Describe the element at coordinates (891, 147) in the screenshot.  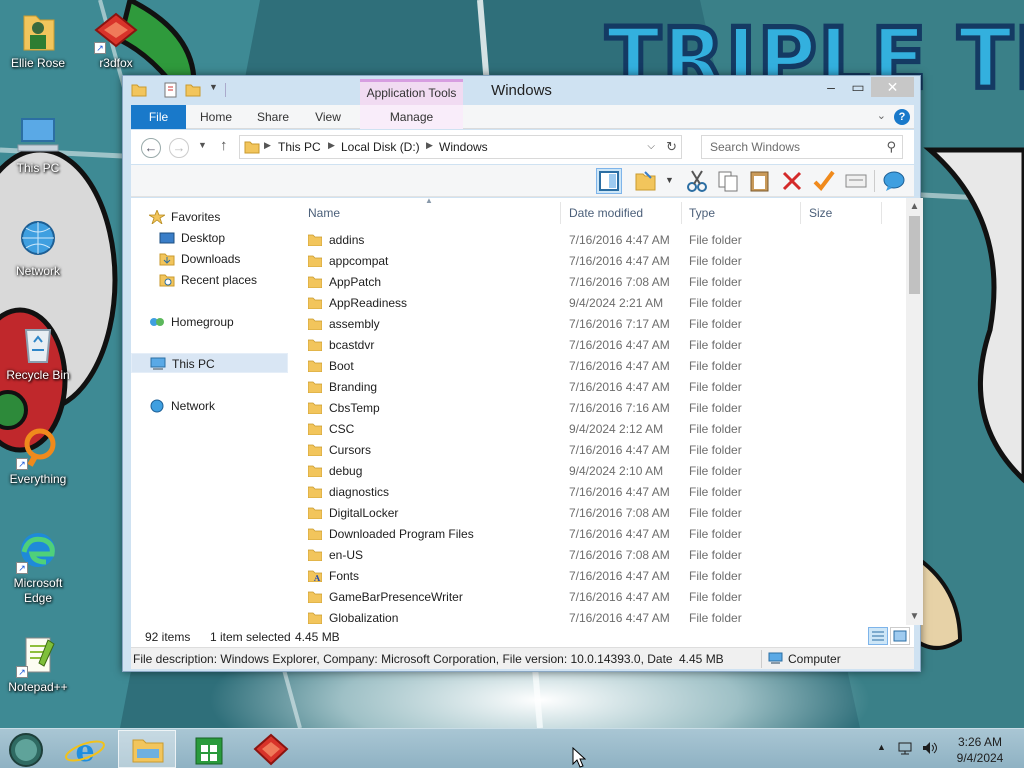
I see `search-icon: ⚲` at that location.